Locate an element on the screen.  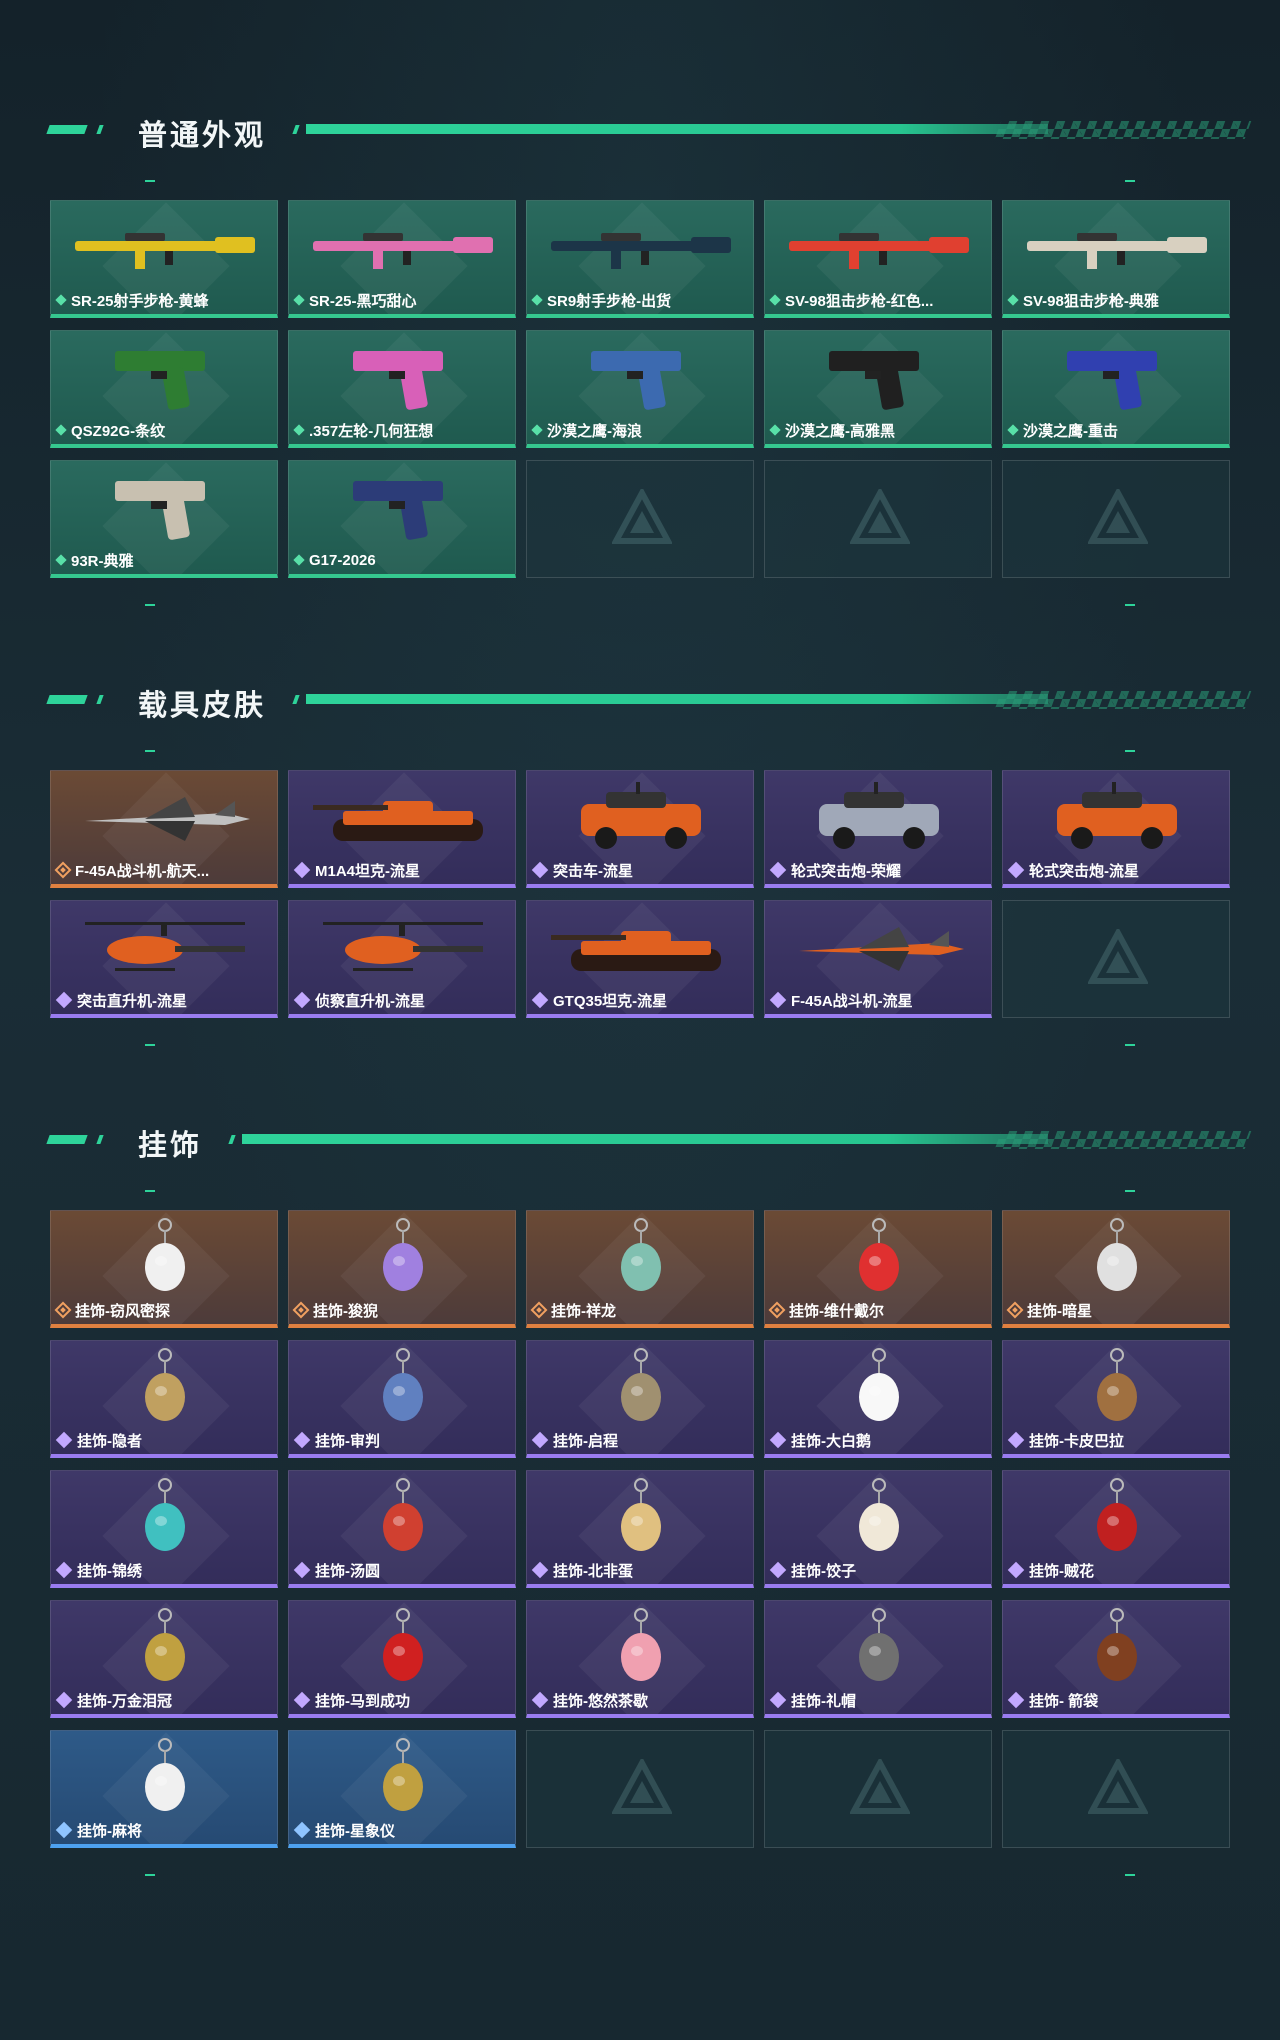
item-name: 轮式突击炮-荣耀 is located at coordinates (846, 871).